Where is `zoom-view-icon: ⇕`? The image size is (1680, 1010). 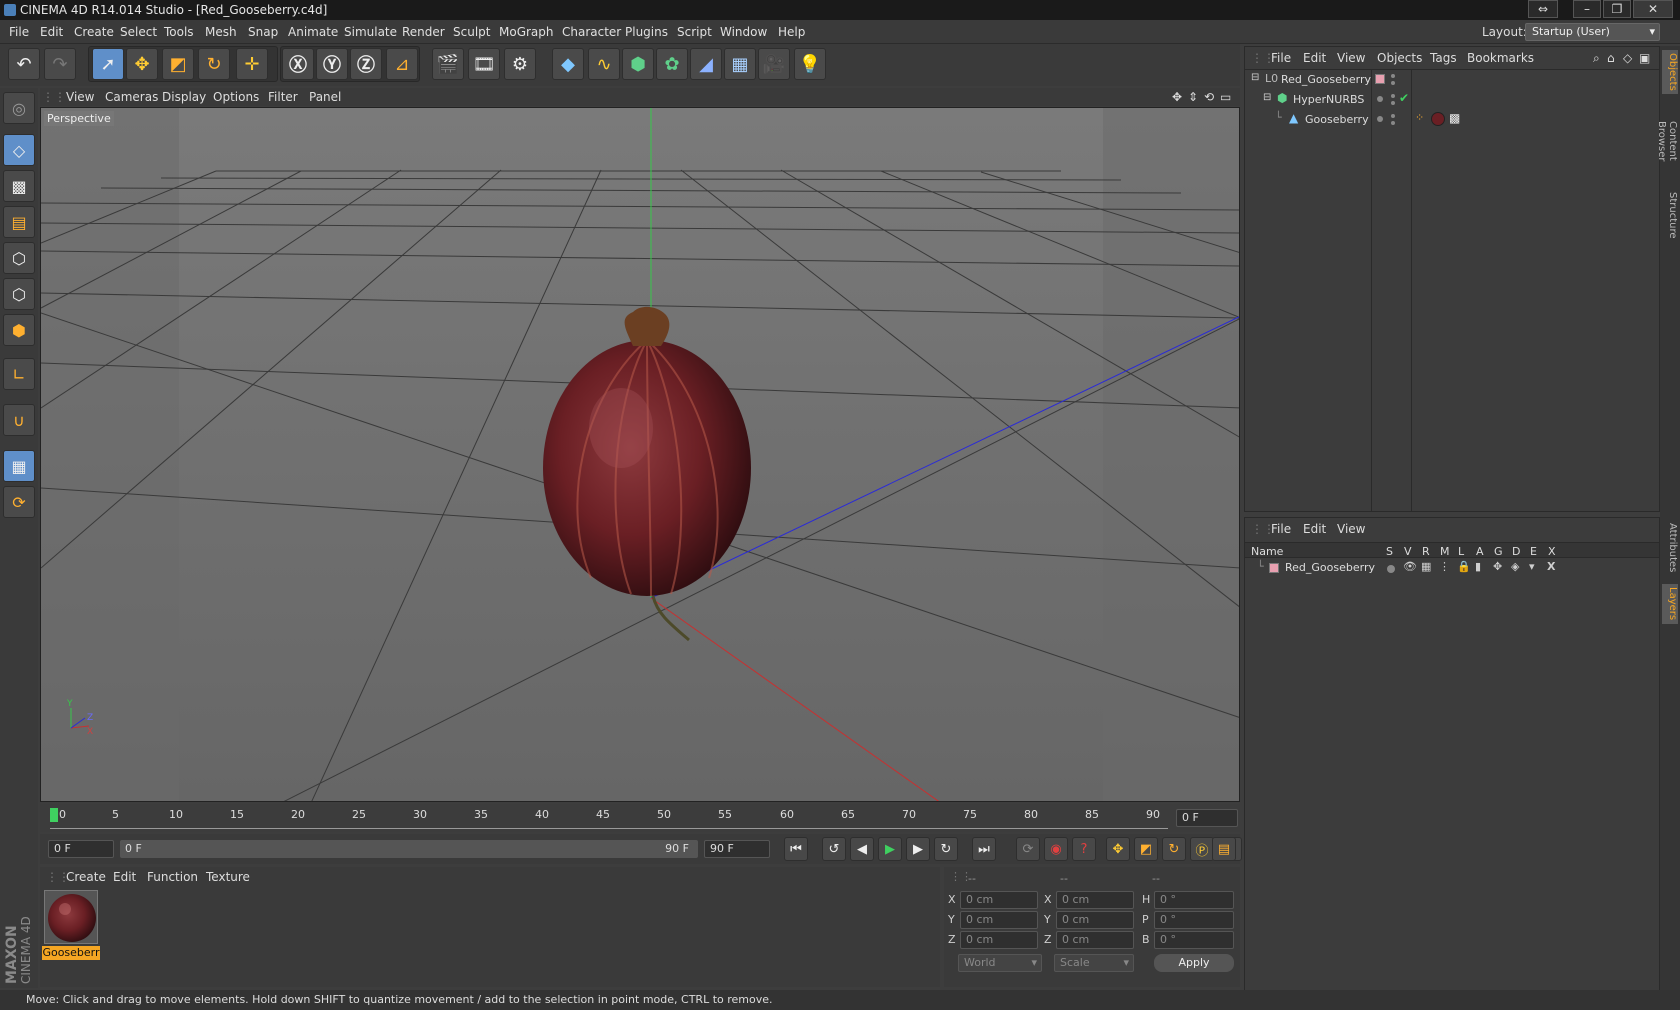
zoom-view-icon: ⇕ is located at coordinates (1193, 97).